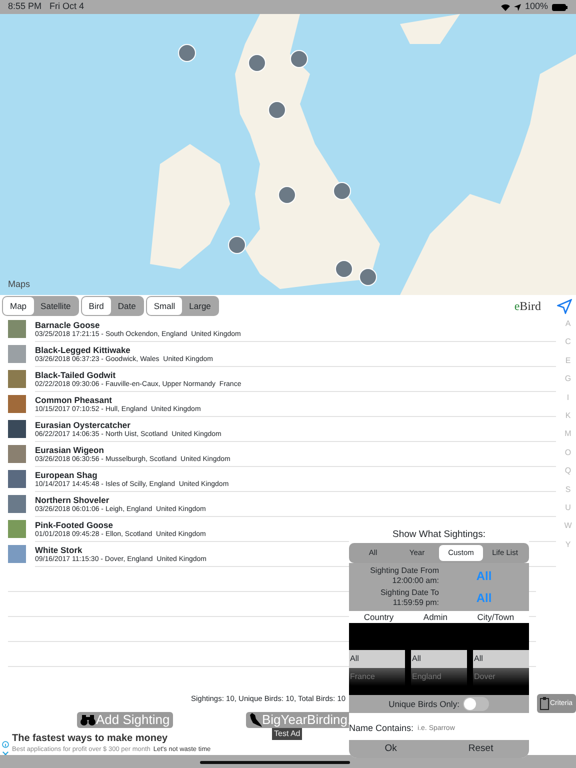 This screenshot has width=576, height=768. What do you see at coordinates (67, 324) in the screenshot?
I see `bird-name: Barnacle Goose` at bounding box center [67, 324].